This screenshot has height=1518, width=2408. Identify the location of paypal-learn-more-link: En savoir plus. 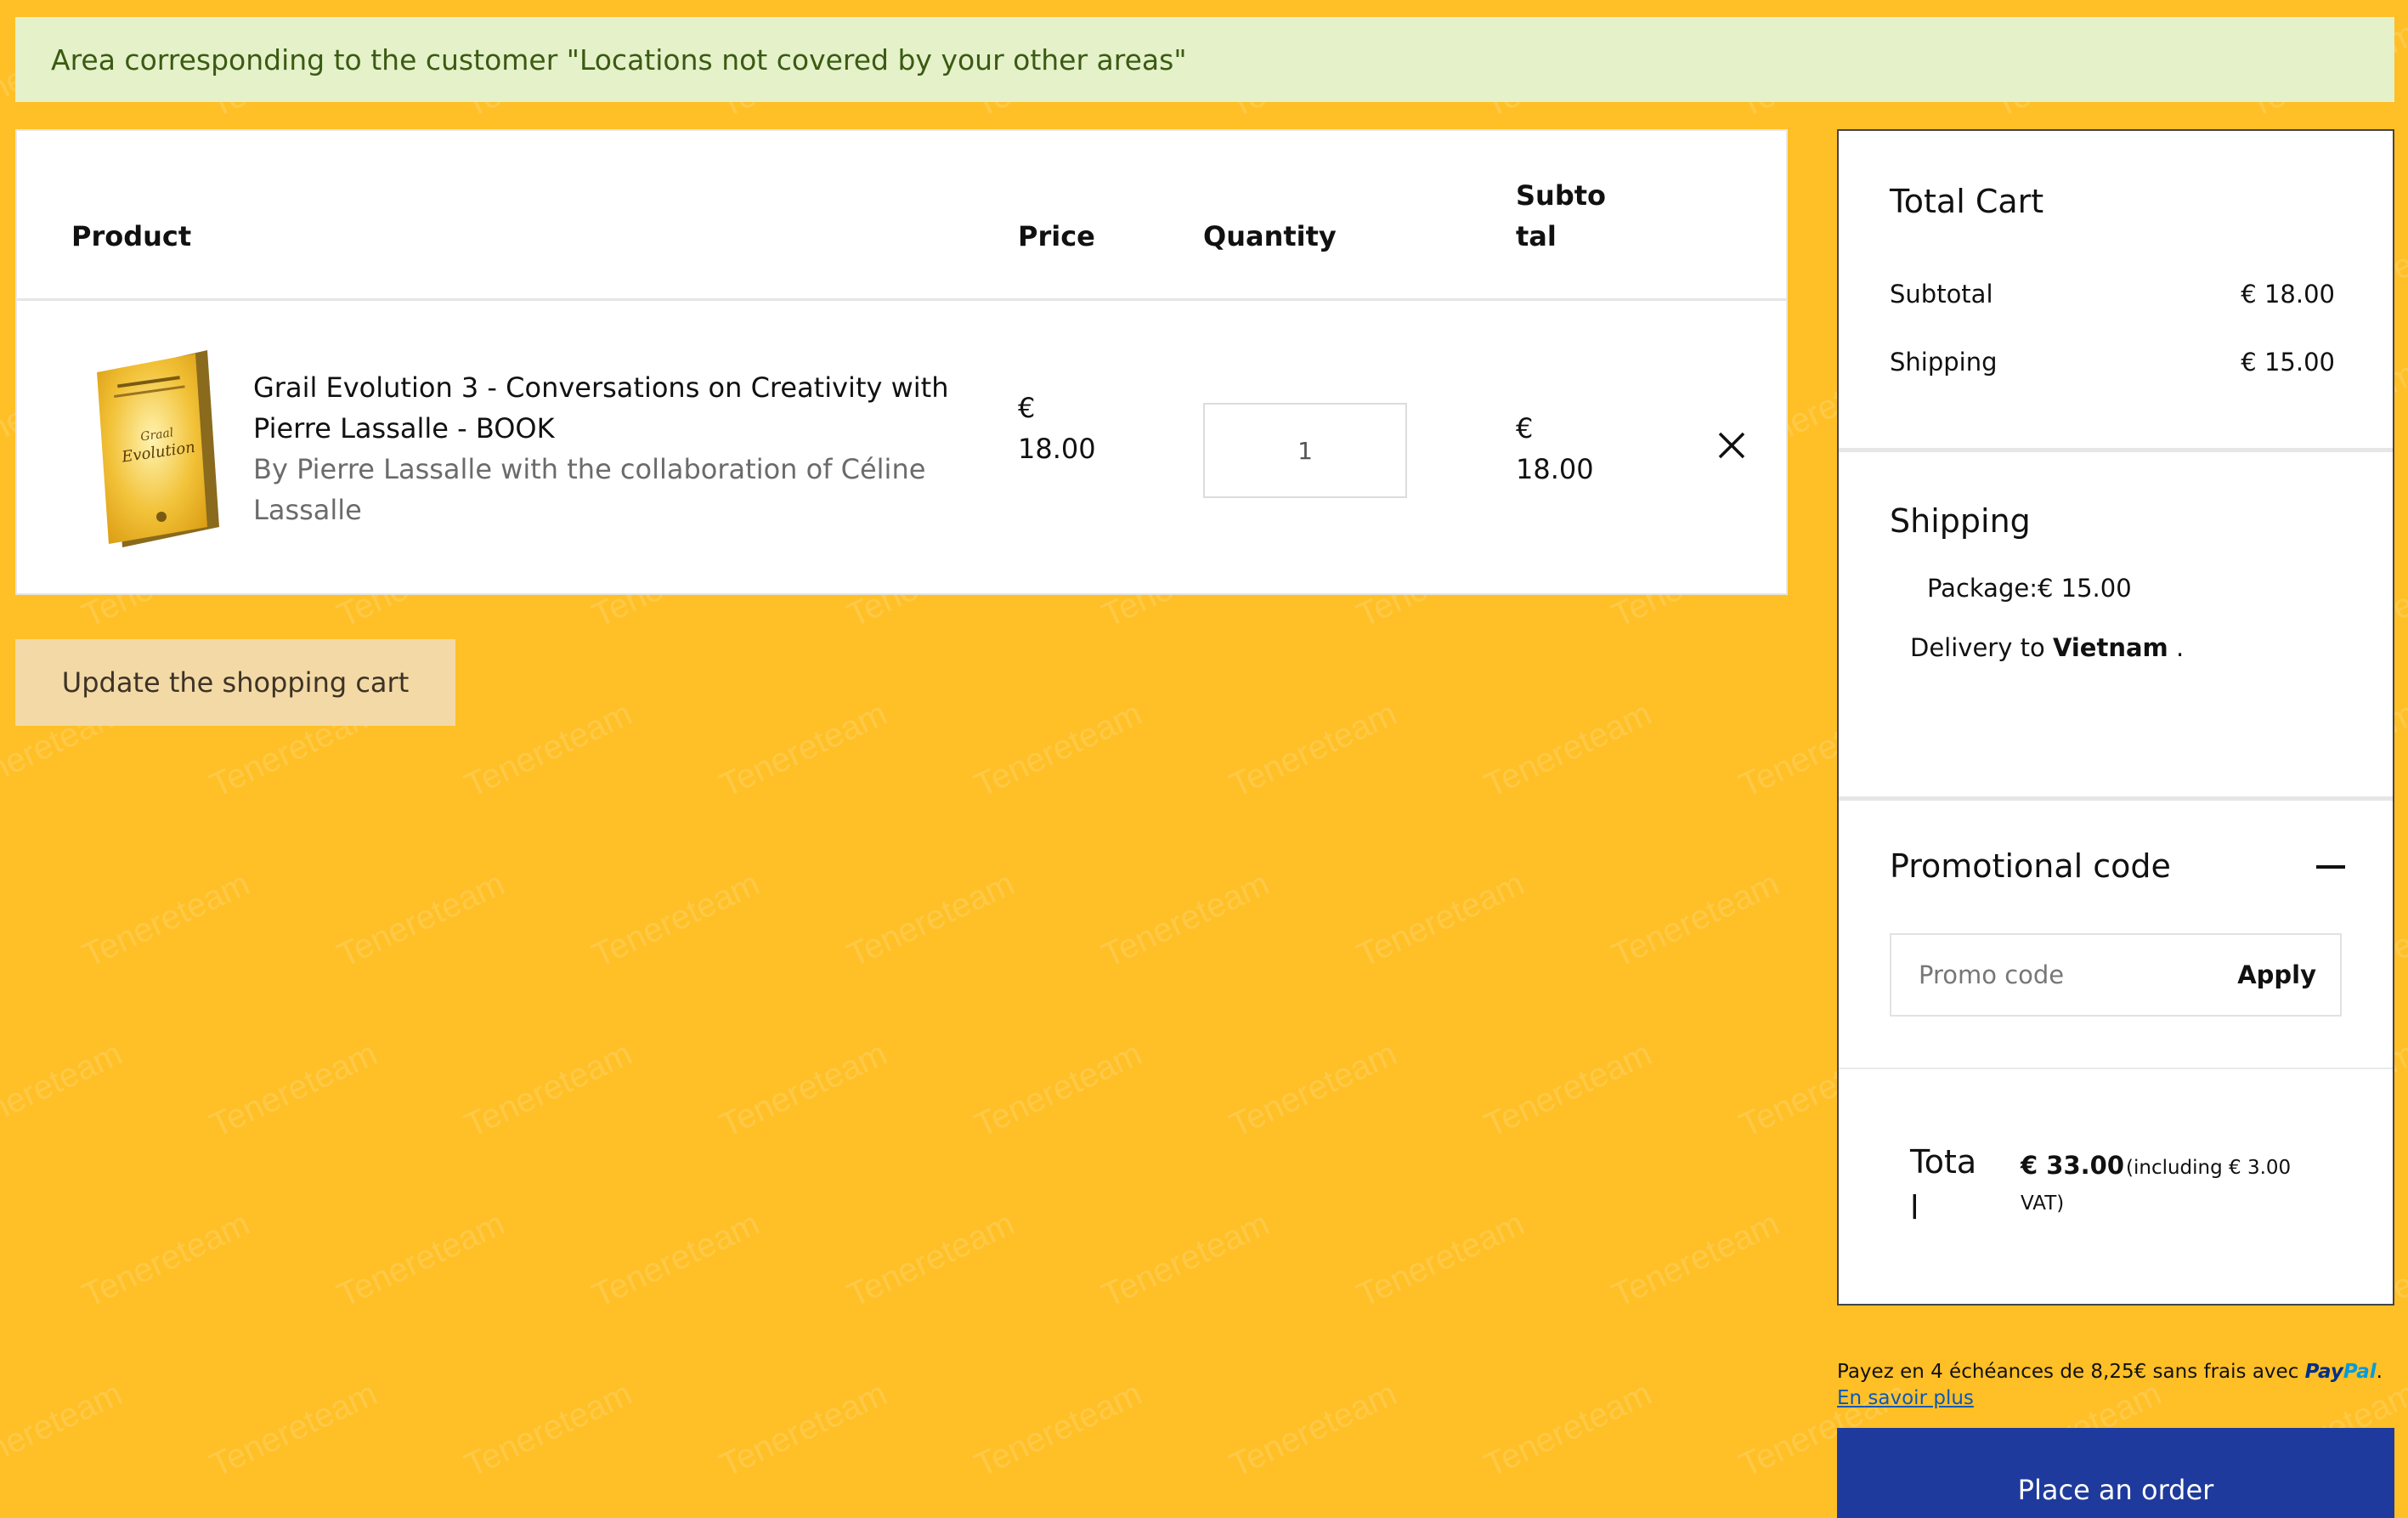
(1906, 1398).